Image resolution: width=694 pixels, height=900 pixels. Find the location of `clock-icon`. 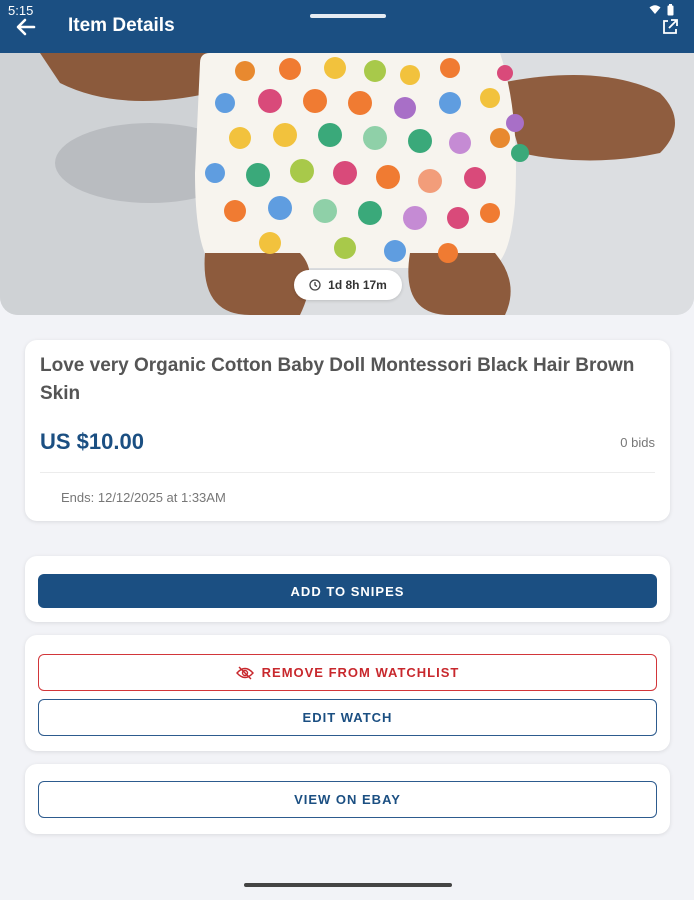

clock-icon is located at coordinates (315, 285).